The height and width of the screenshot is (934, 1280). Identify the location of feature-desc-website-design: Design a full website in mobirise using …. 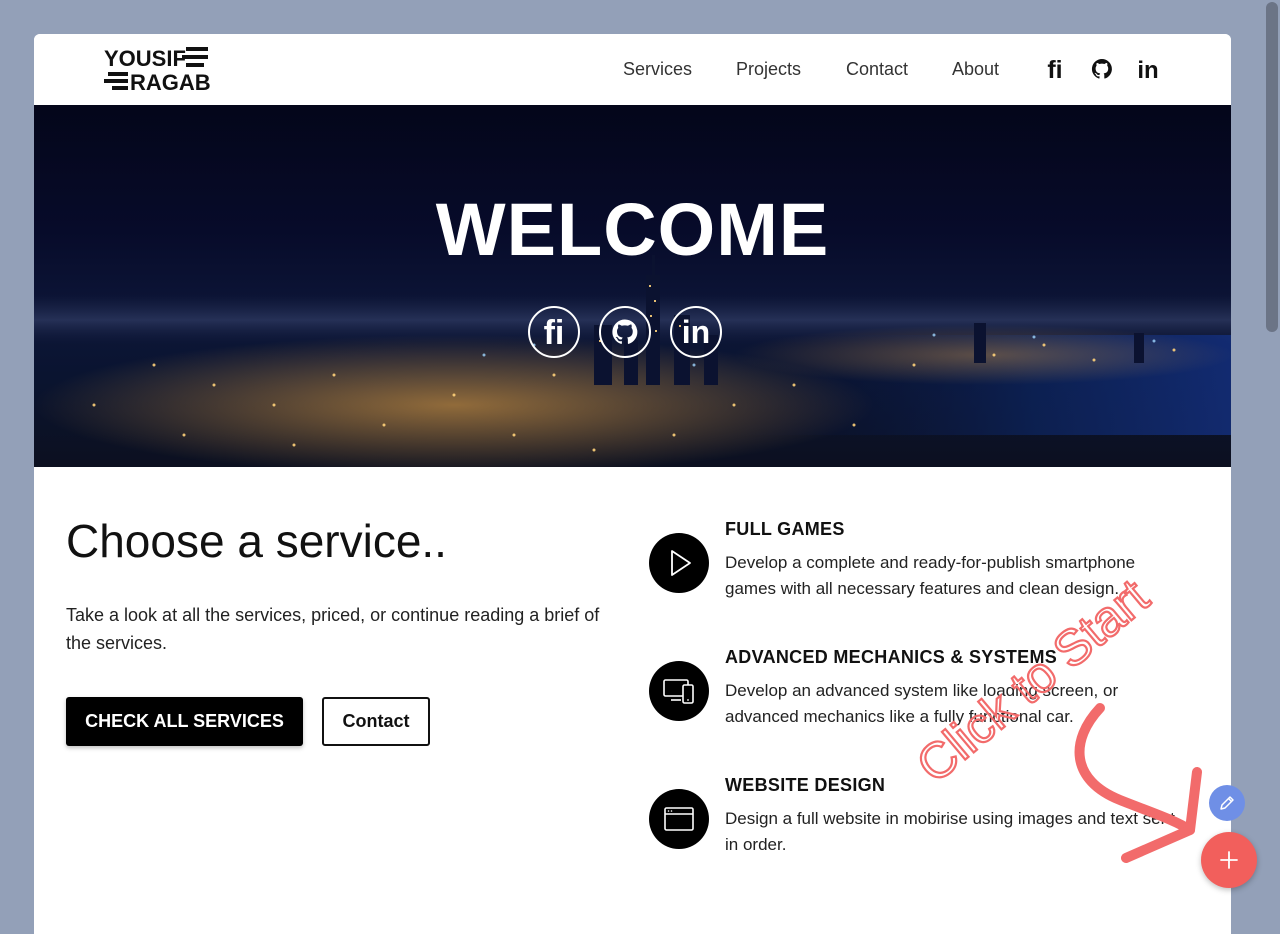
(950, 831).